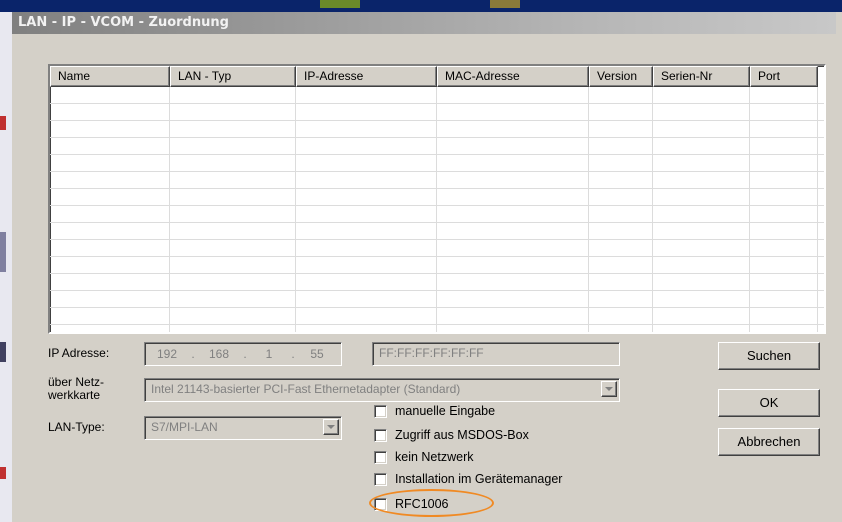  I want to click on ip-address-label: IP Adresse:, so click(79, 353).